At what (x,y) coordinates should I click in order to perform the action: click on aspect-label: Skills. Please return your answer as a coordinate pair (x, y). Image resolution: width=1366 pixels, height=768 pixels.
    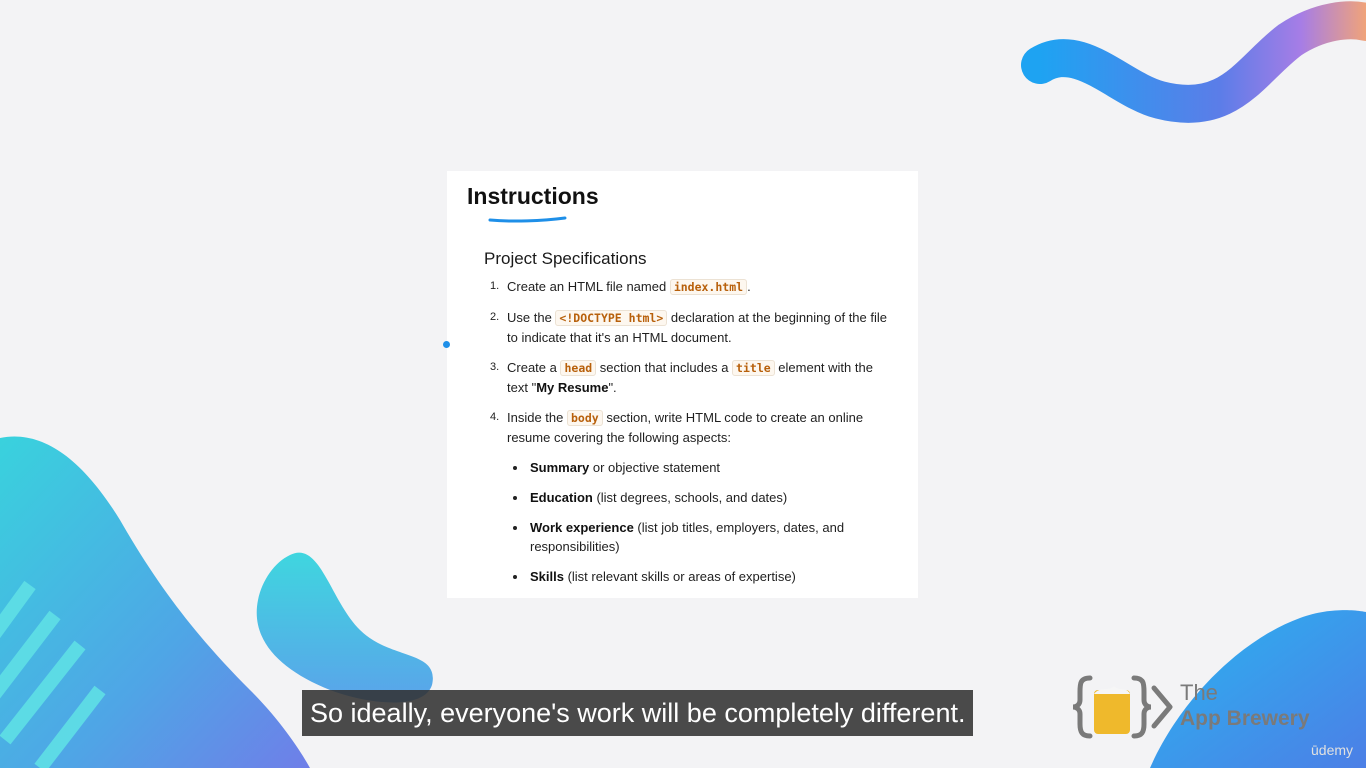
    Looking at the image, I should click on (547, 576).